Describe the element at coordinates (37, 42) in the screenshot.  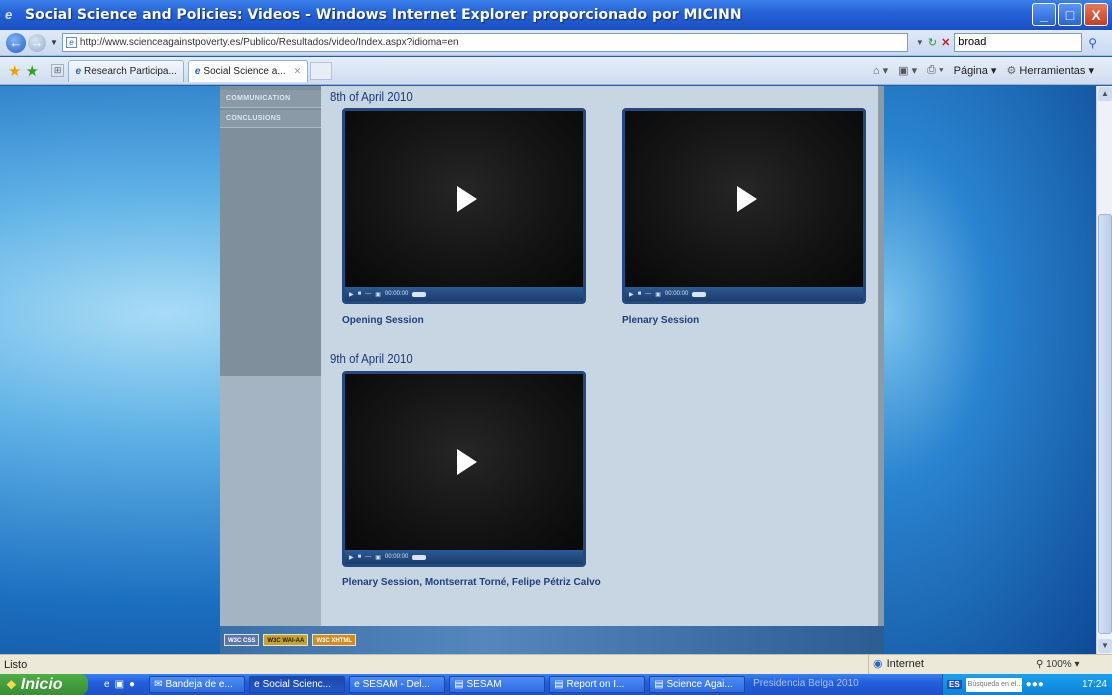
I see `forward-button: →` at that location.